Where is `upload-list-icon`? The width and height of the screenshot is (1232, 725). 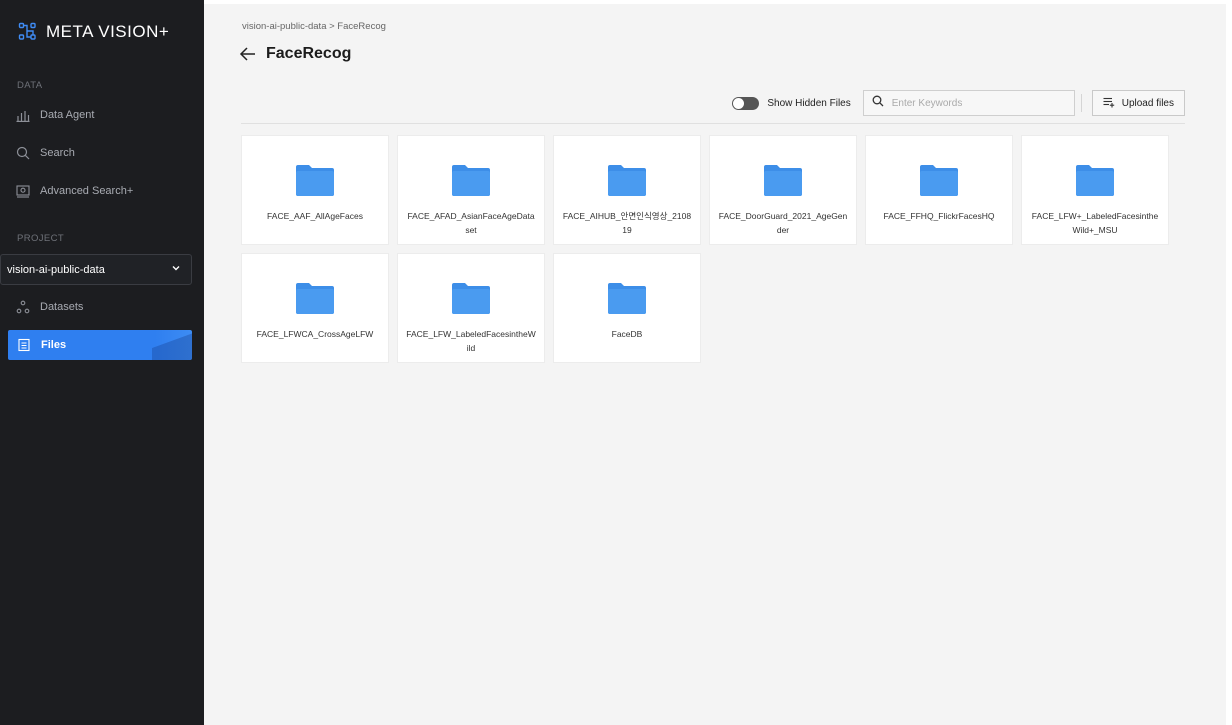 upload-list-icon is located at coordinates (1109, 103).